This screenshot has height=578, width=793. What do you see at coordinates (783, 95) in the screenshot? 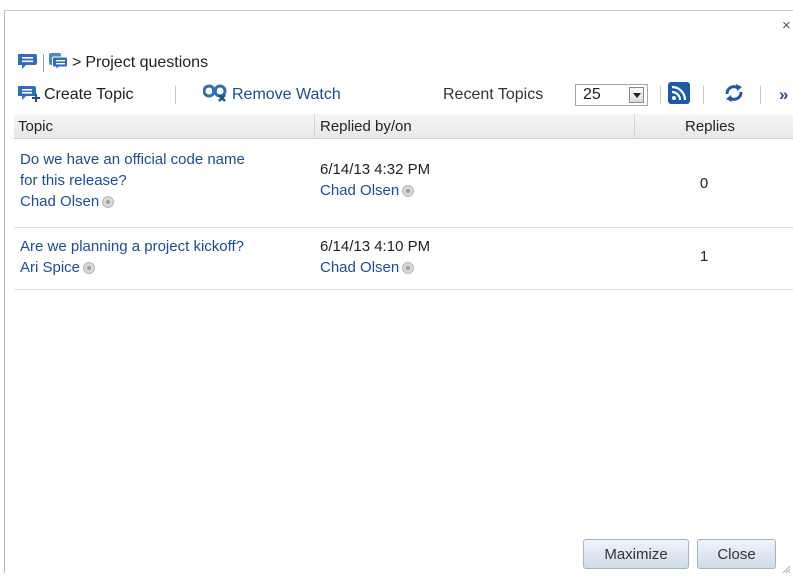
I see `more-actions-button: »` at bounding box center [783, 95].